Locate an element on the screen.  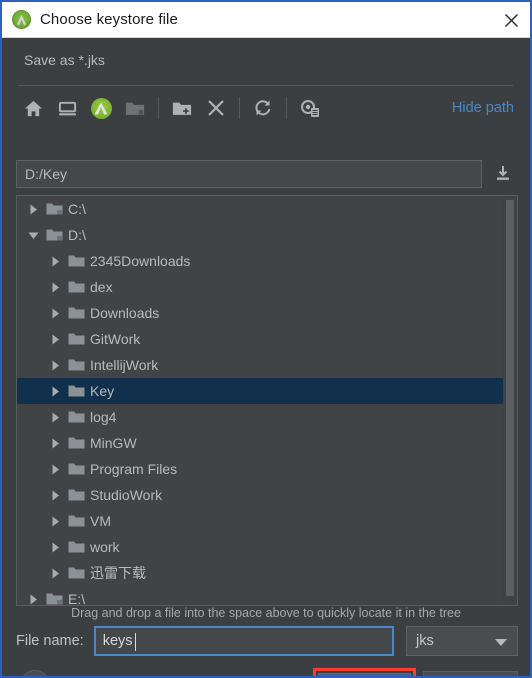
tree-row-label: Key is located at coordinates (102, 391).